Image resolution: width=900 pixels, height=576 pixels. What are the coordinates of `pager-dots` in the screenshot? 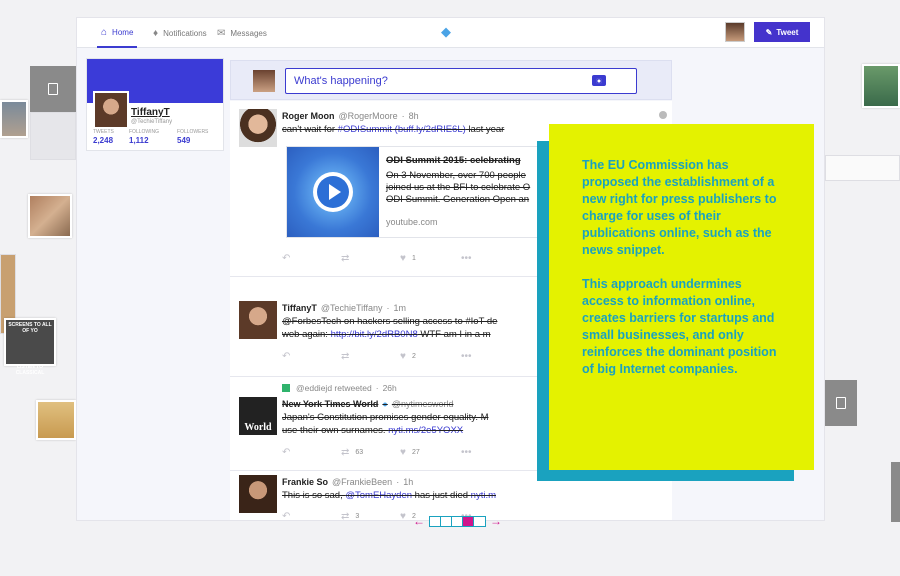 It's located at (457, 521).